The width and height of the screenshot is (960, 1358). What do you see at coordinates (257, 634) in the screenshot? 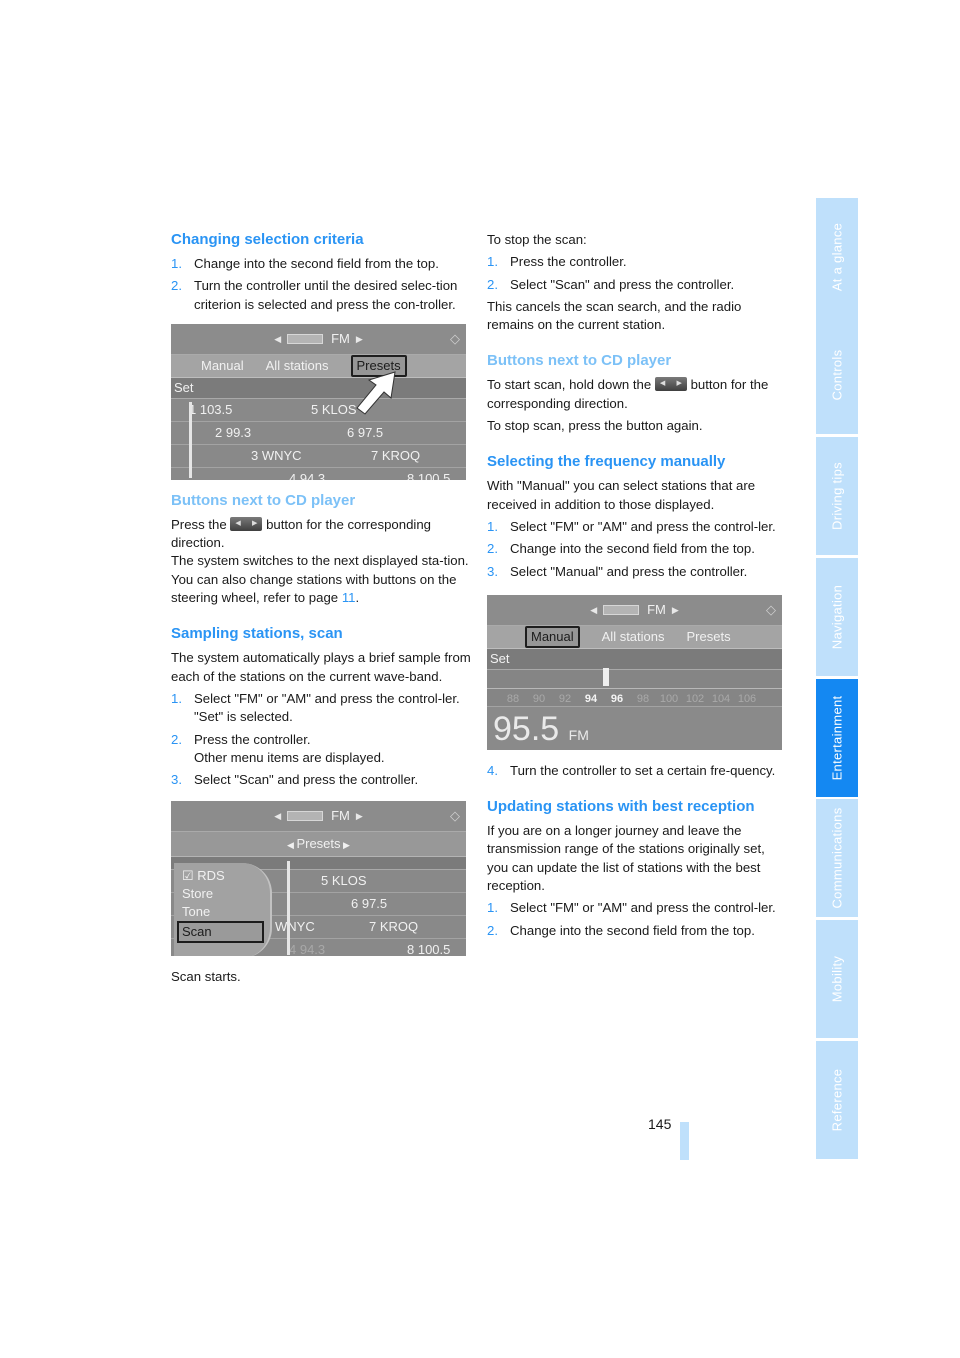
I see `heading-sampling-scan: Sampling stations, scan` at bounding box center [257, 634].